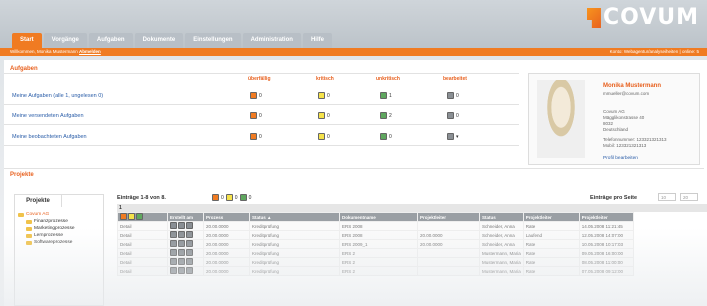 Image resolution: width=707 pixels, height=306 pixels. I want to click on column-header: Erstellt am, so click(185, 217).